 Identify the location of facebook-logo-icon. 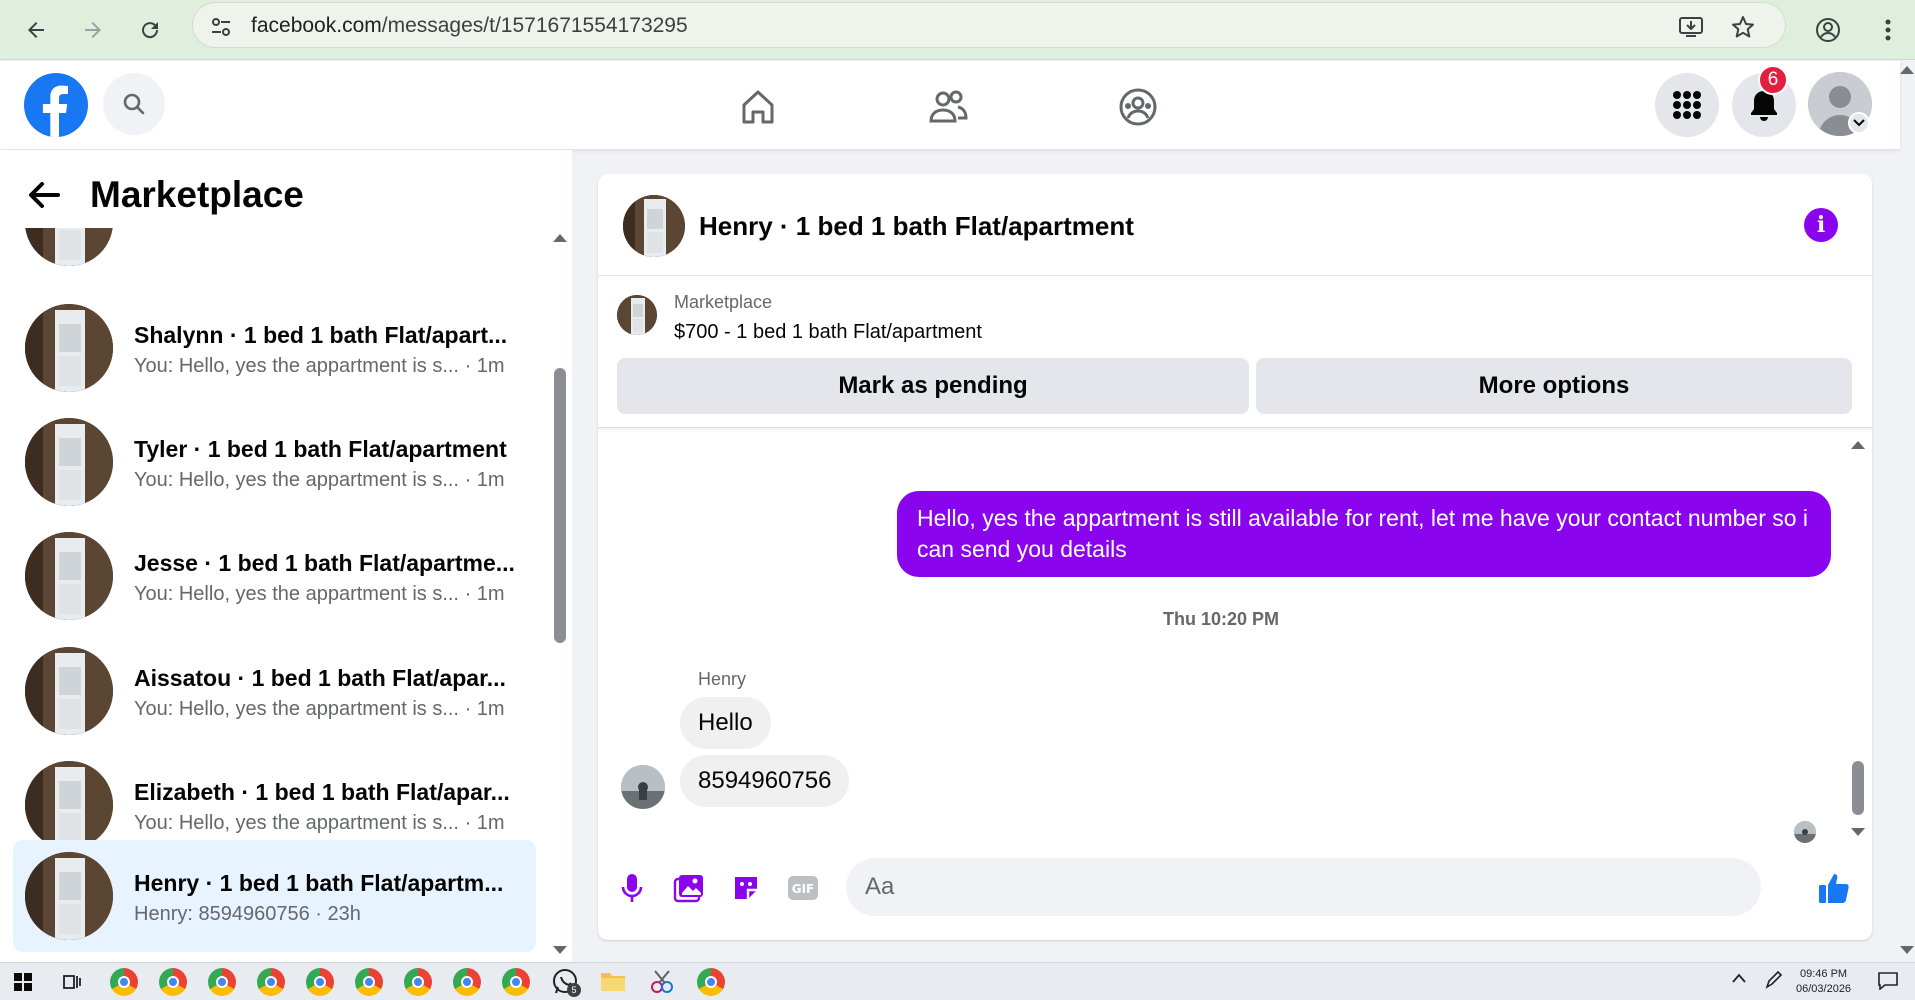
(56, 105).